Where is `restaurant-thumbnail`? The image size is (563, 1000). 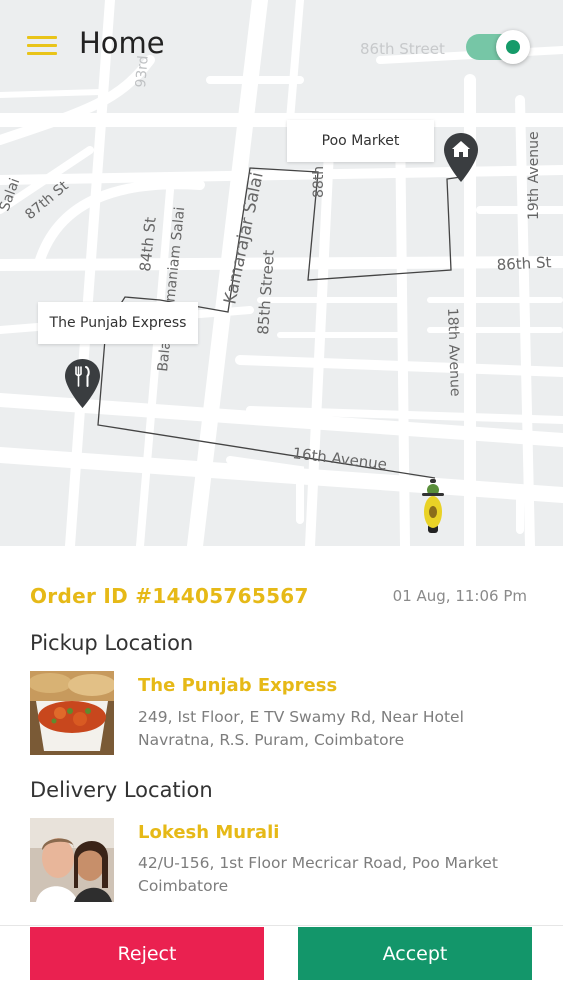 restaurant-thumbnail is located at coordinates (72, 713).